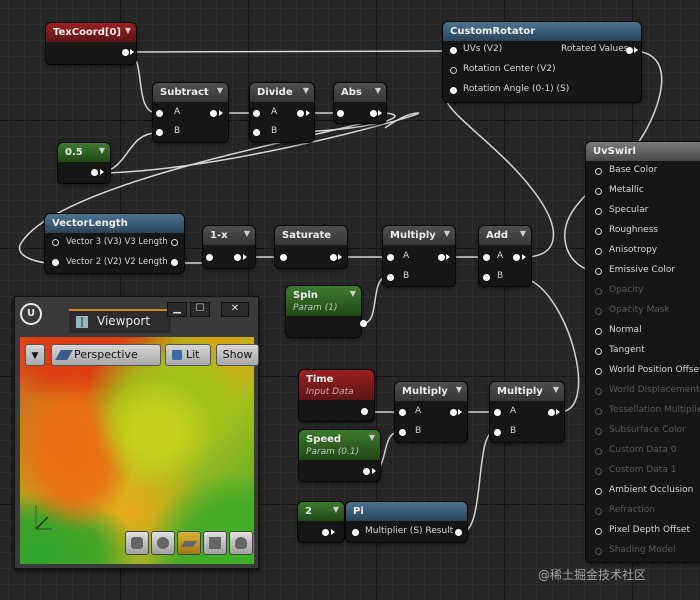 Image resolution: width=700 pixels, height=600 pixels. What do you see at coordinates (406, 522) in the screenshot?
I see `pi-node: Pi Multiplier (S) Result` at bounding box center [406, 522].